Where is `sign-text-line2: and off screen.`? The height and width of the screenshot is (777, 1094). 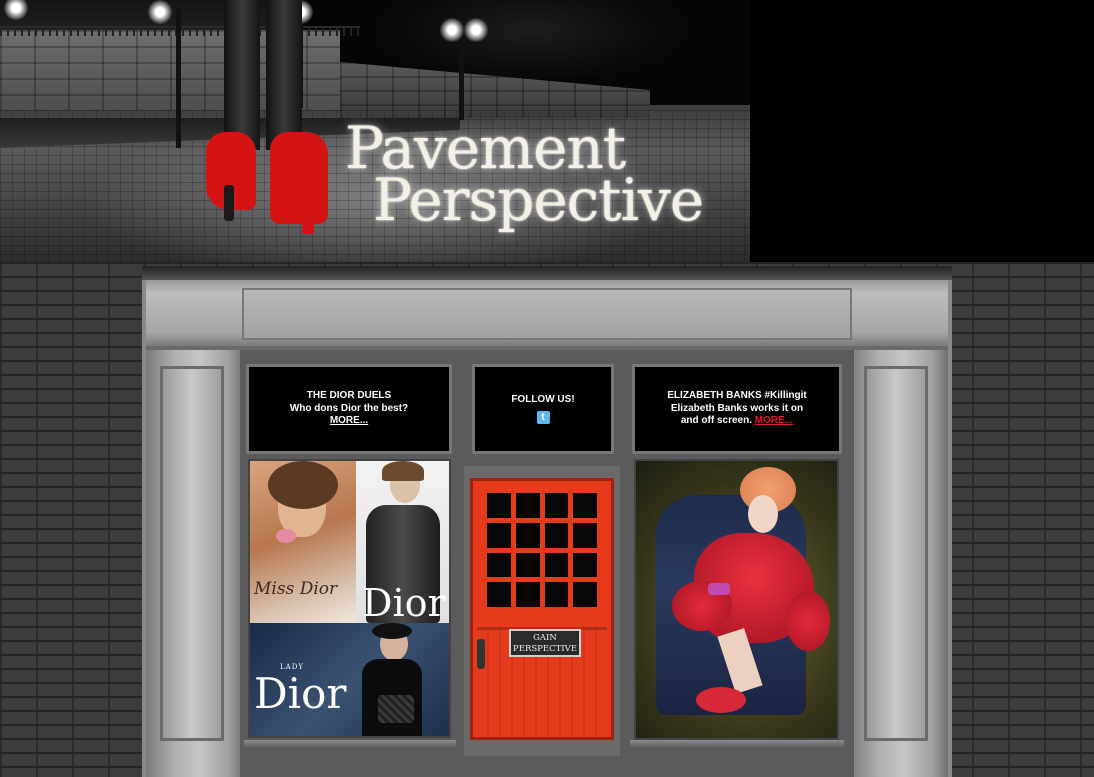
sign-text-line2: and off screen. is located at coordinates (716, 421).